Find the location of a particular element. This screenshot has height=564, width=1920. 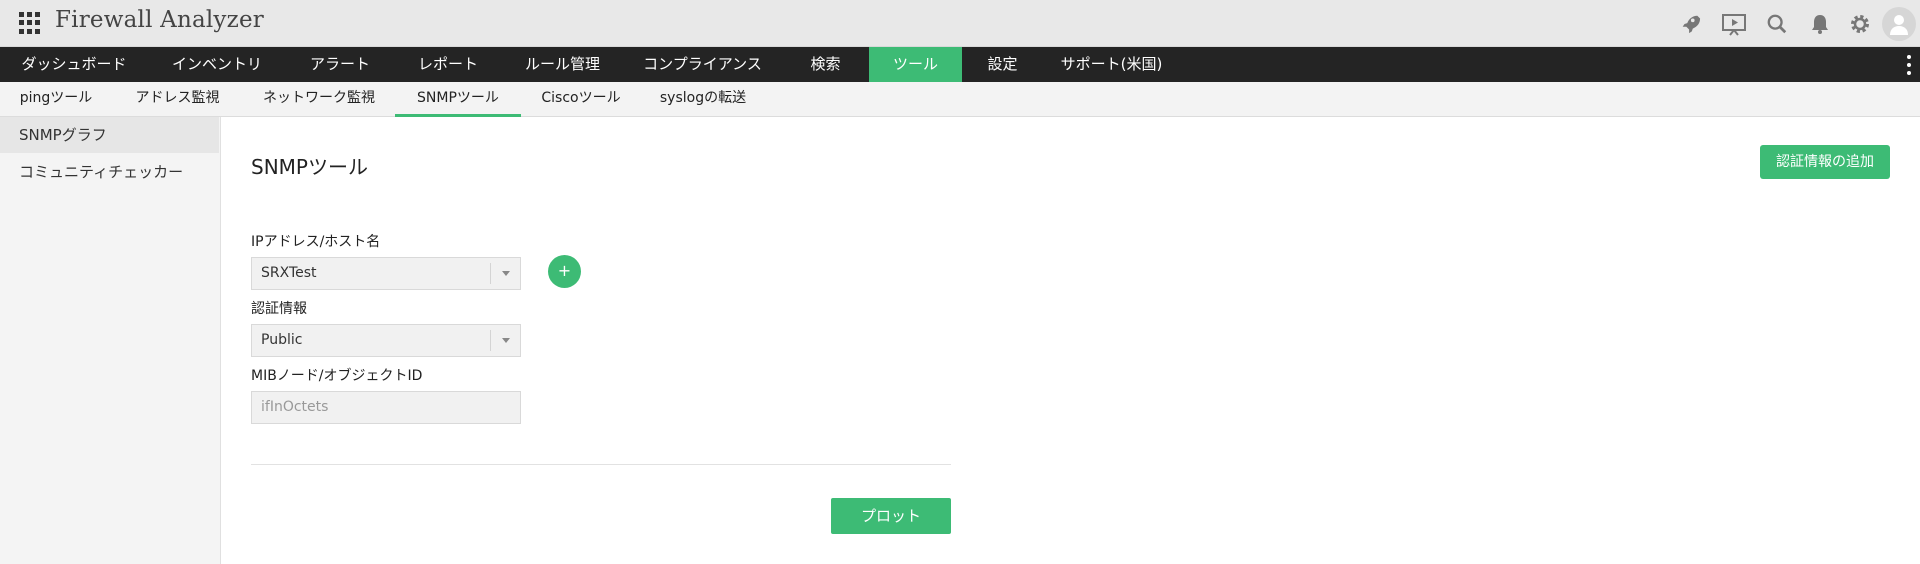

nav-inventory: インベントリ is located at coordinates (217, 64).